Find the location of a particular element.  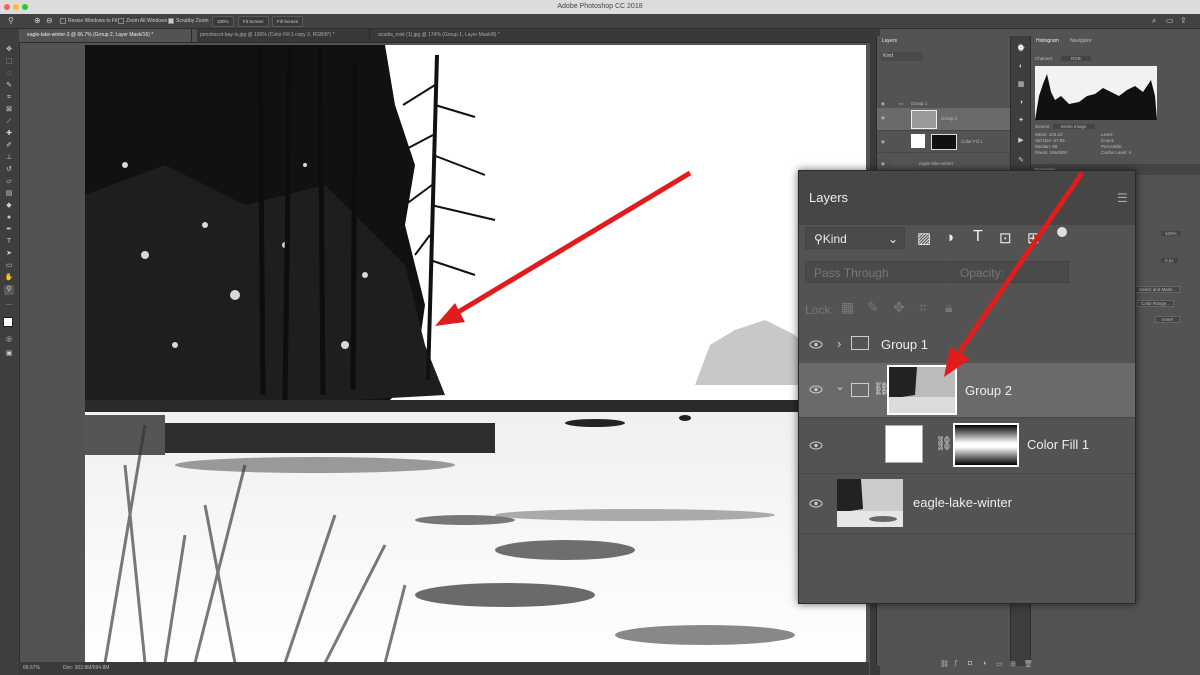

eraser-tool-icon: ▱ is located at coordinates (9, 182).